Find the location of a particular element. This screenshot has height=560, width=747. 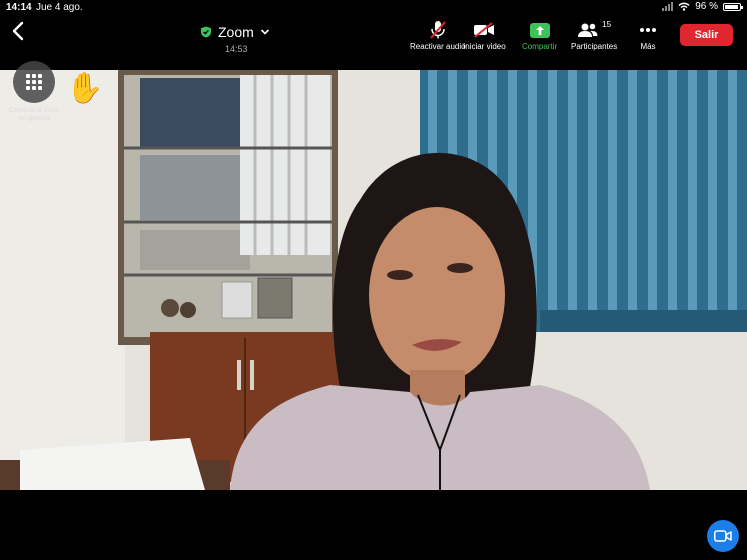

start-video-button: Iniciar video is located at coordinates (484, 35).